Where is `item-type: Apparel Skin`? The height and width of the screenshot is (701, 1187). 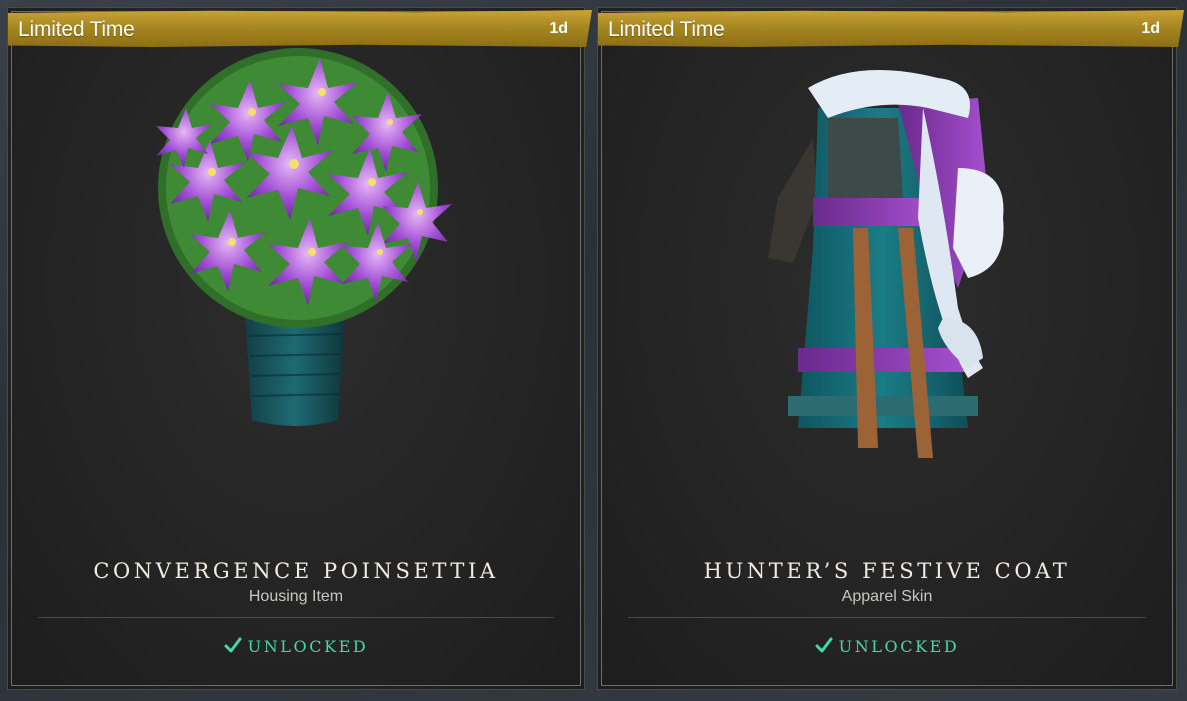 item-type: Apparel Skin is located at coordinates (887, 596).